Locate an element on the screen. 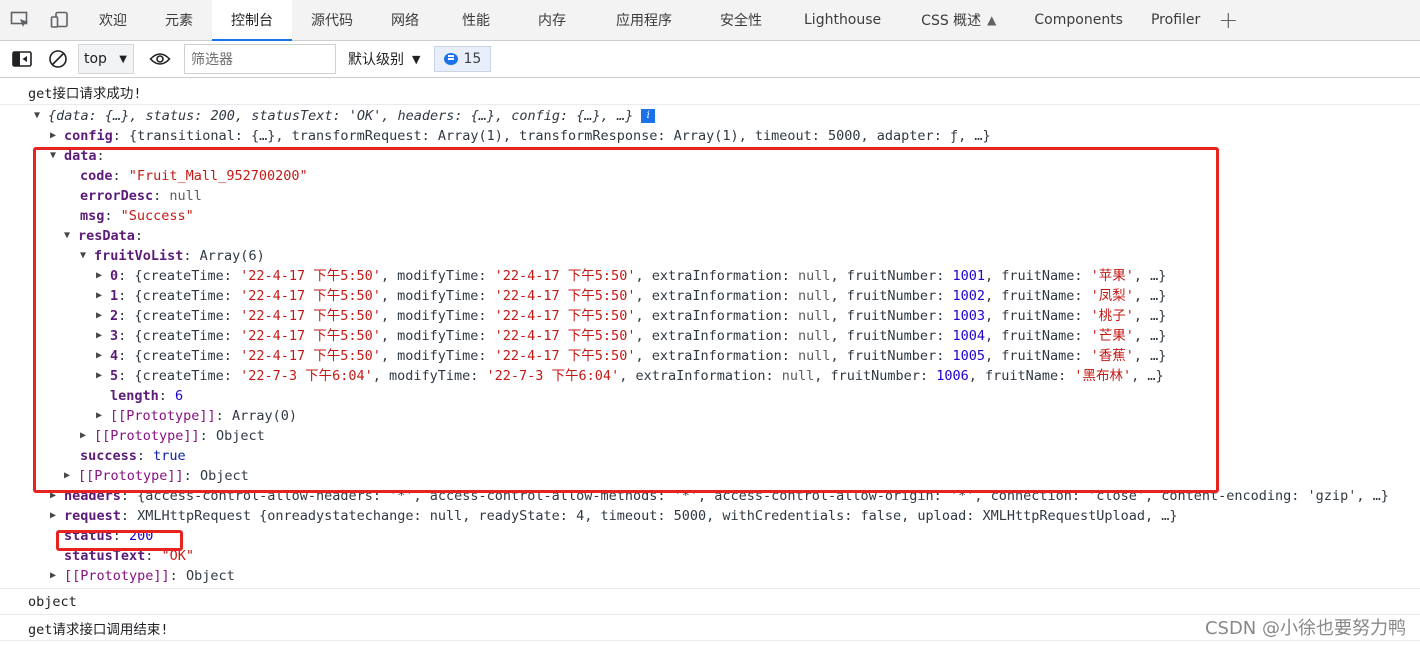 This screenshot has width=1420, height=645. tab-label: 欢迎 is located at coordinates (113, 21).